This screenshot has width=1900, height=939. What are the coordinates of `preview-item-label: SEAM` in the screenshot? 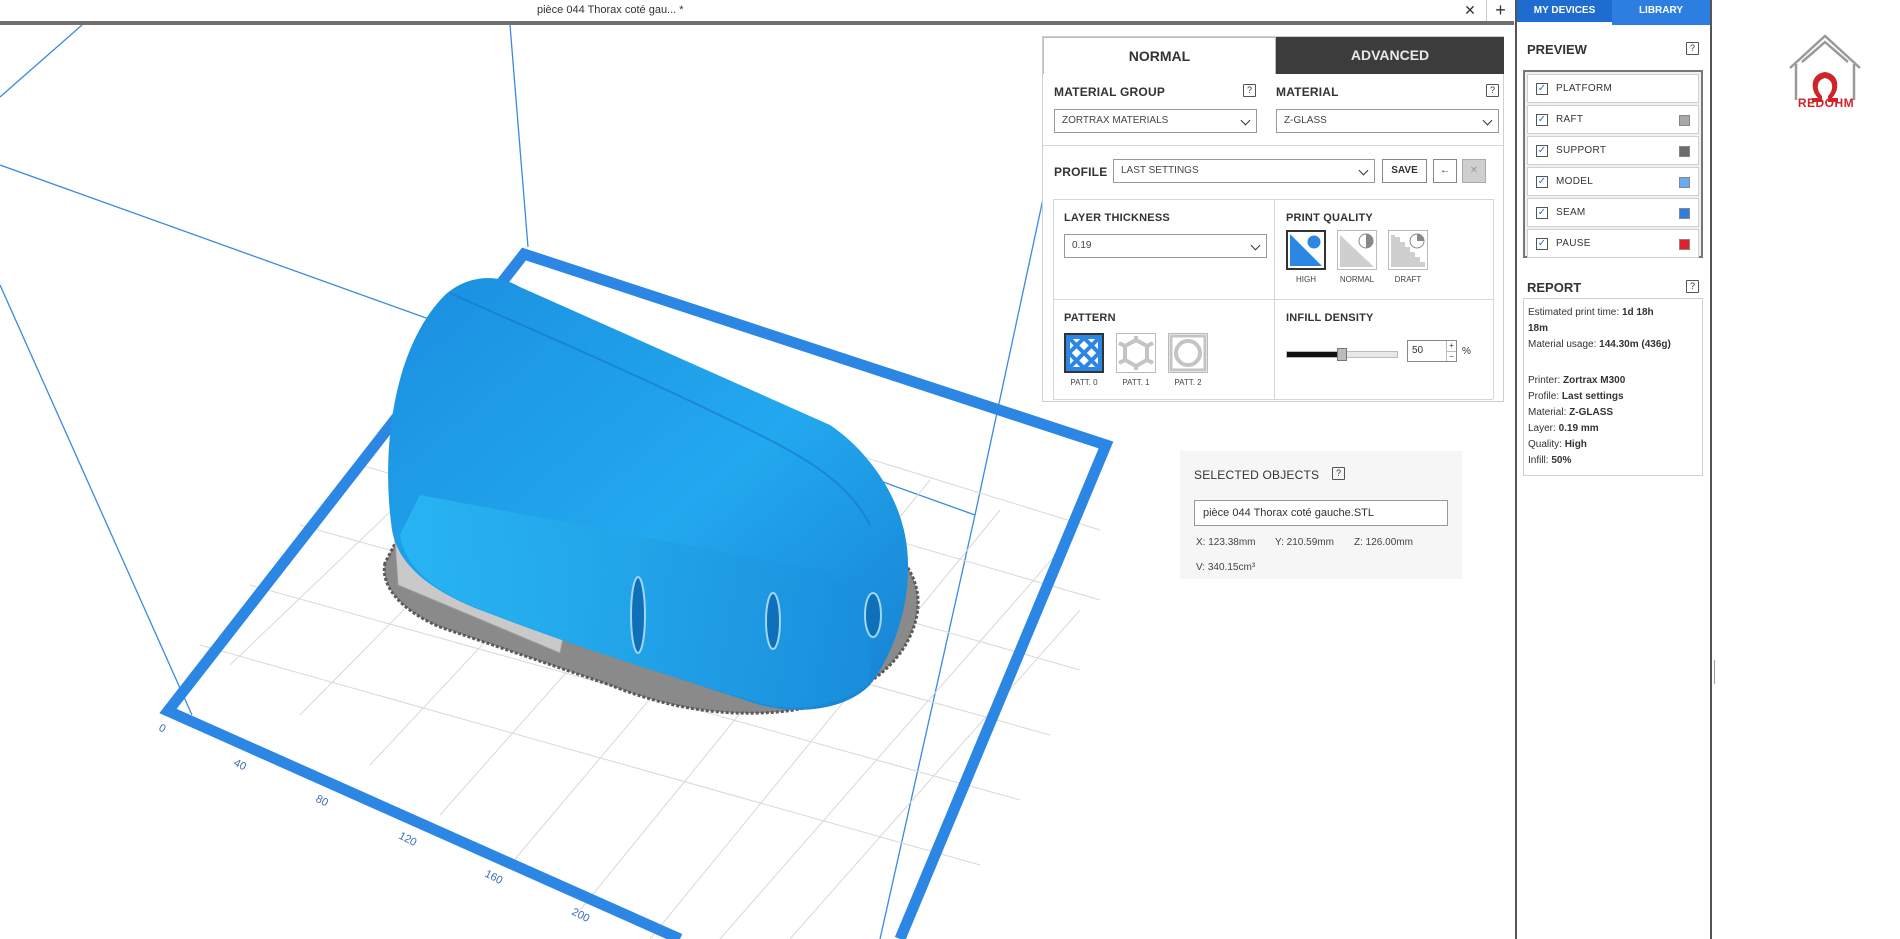 It's located at (1571, 212).